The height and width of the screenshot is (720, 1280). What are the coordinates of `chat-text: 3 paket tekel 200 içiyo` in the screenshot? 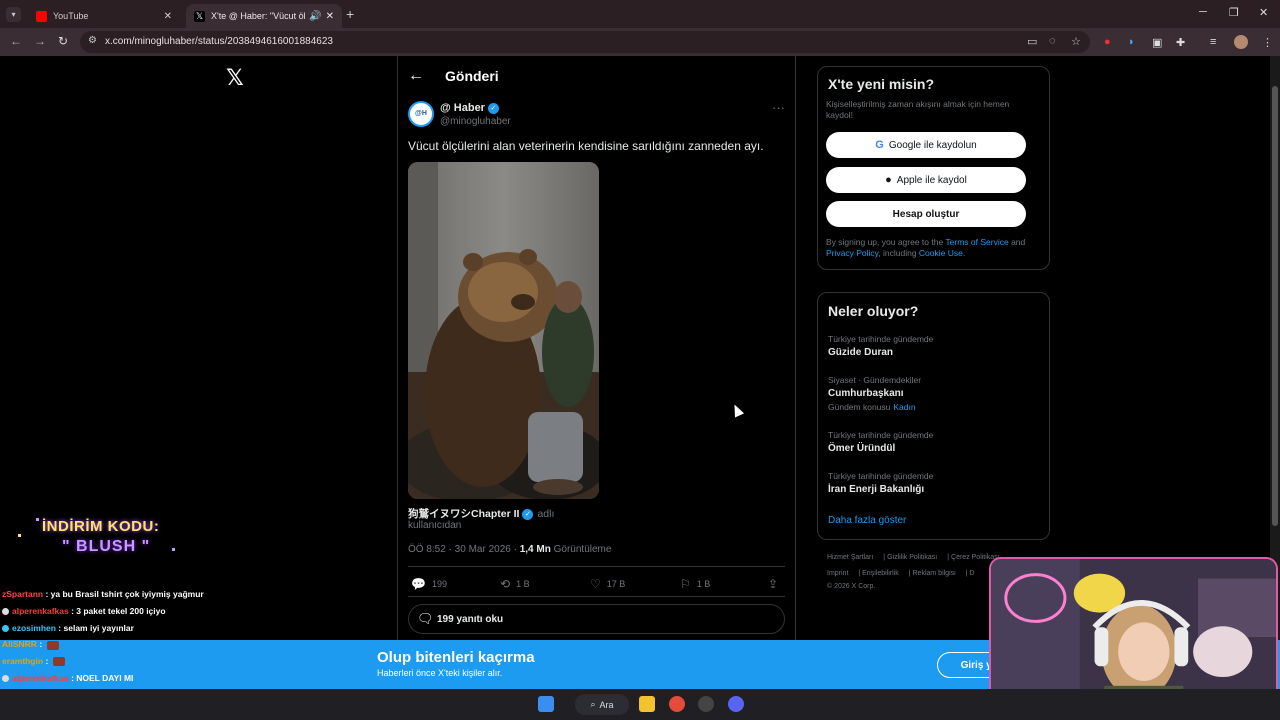 It's located at (121, 610).